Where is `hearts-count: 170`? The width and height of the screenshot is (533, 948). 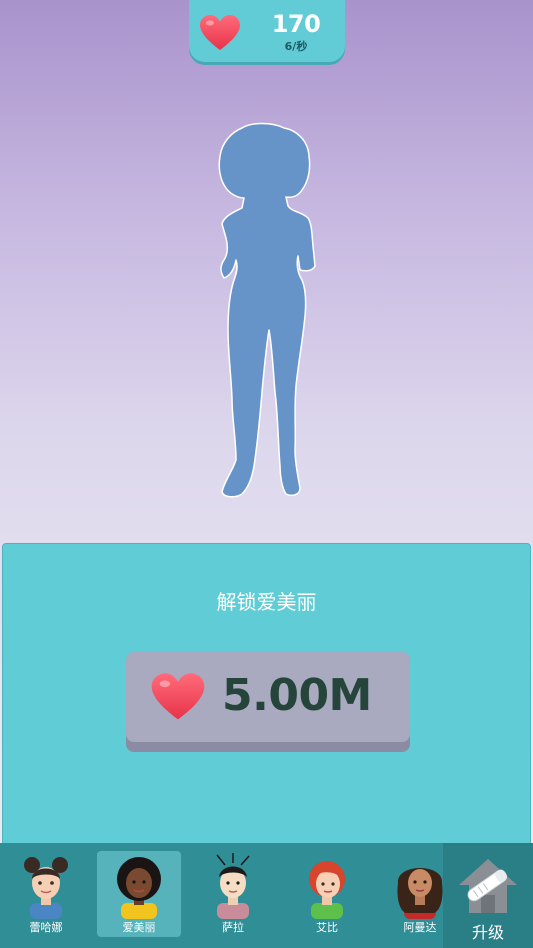 hearts-count: 170 is located at coordinates (296, 24).